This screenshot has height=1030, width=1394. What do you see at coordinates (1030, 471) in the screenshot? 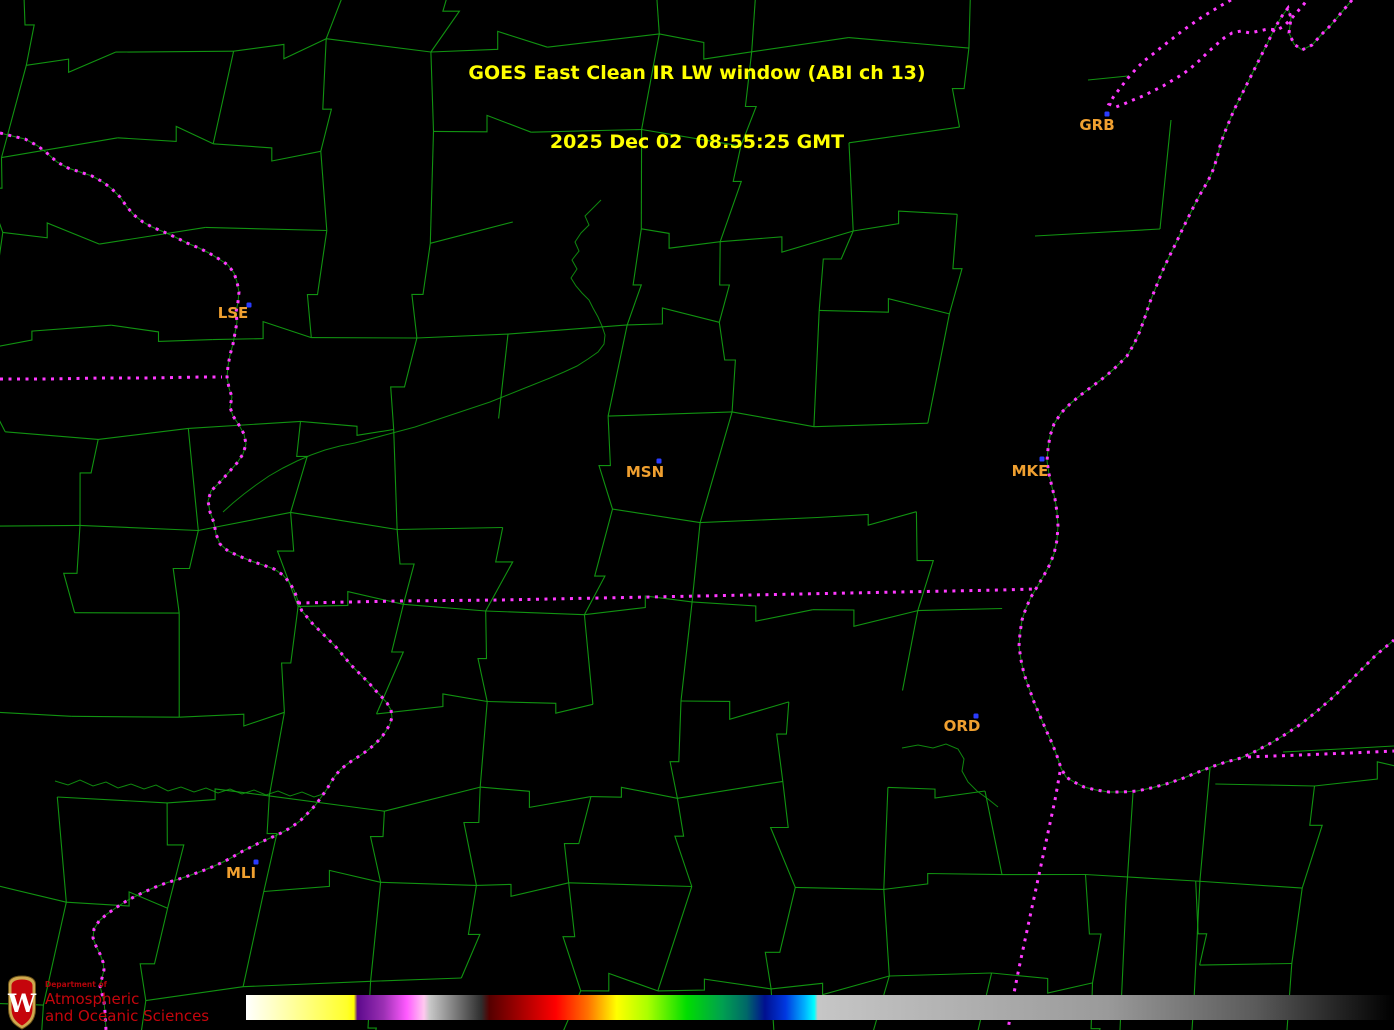
I see `city-label-MKE: MKE` at bounding box center [1030, 471].